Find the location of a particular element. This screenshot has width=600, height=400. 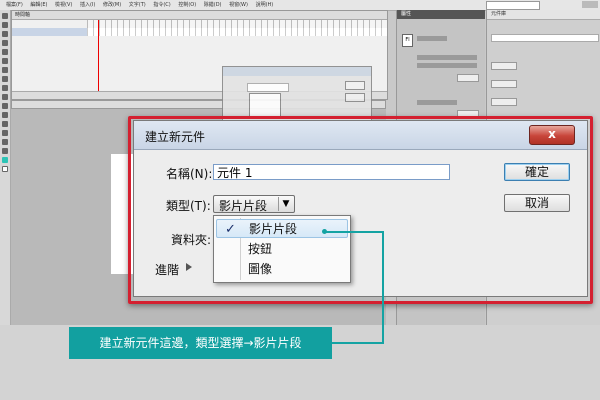

menu-item-edit: 編輯(E) is located at coordinates (38, 5).